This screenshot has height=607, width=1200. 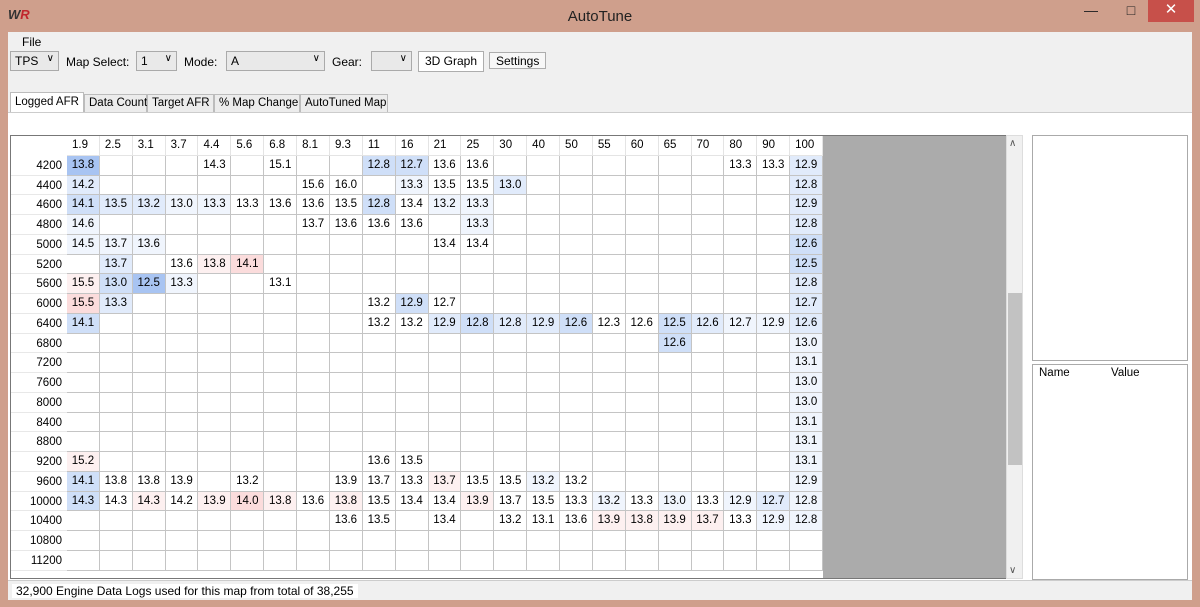 What do you see at coordinates (248, 501) in the screenshot?
I see `table-cell: 14.0` at bounding box center [248, 501].